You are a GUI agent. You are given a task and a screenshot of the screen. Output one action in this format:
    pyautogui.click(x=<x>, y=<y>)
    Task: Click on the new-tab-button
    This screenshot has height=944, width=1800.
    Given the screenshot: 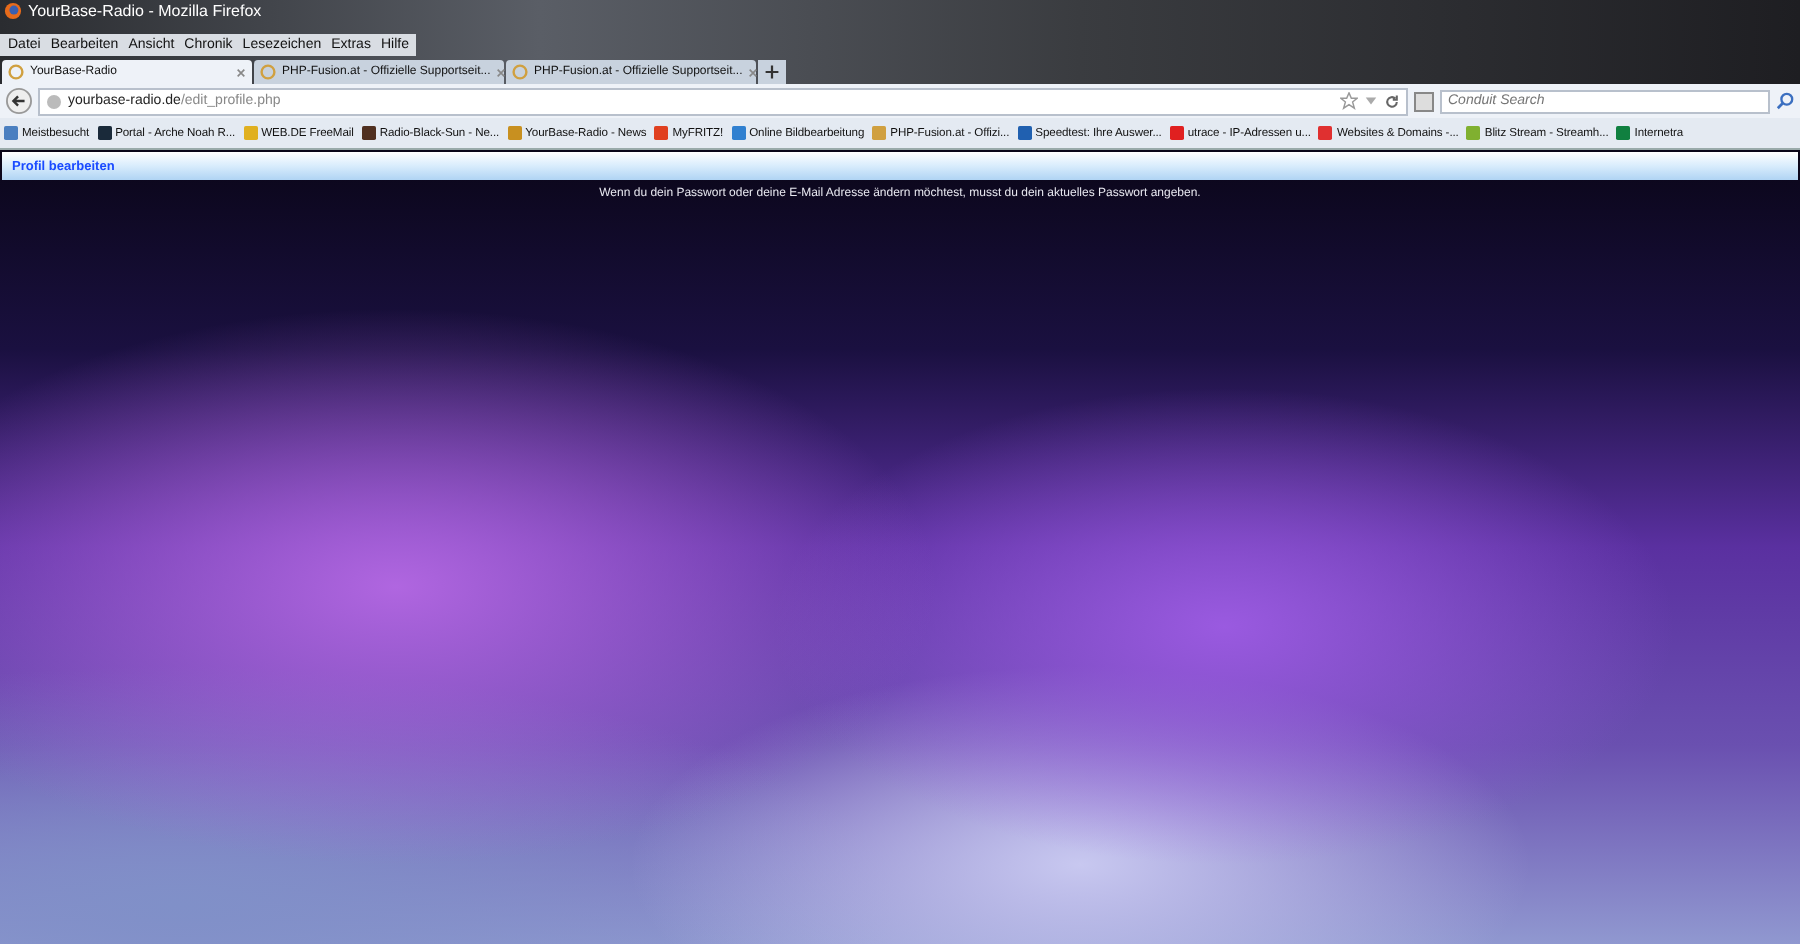 What is the action you would take?
    pyautogui.click(x=772, y=72)
    